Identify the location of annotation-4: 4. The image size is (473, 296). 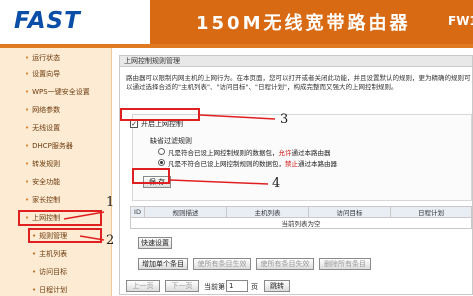
(276, 183).